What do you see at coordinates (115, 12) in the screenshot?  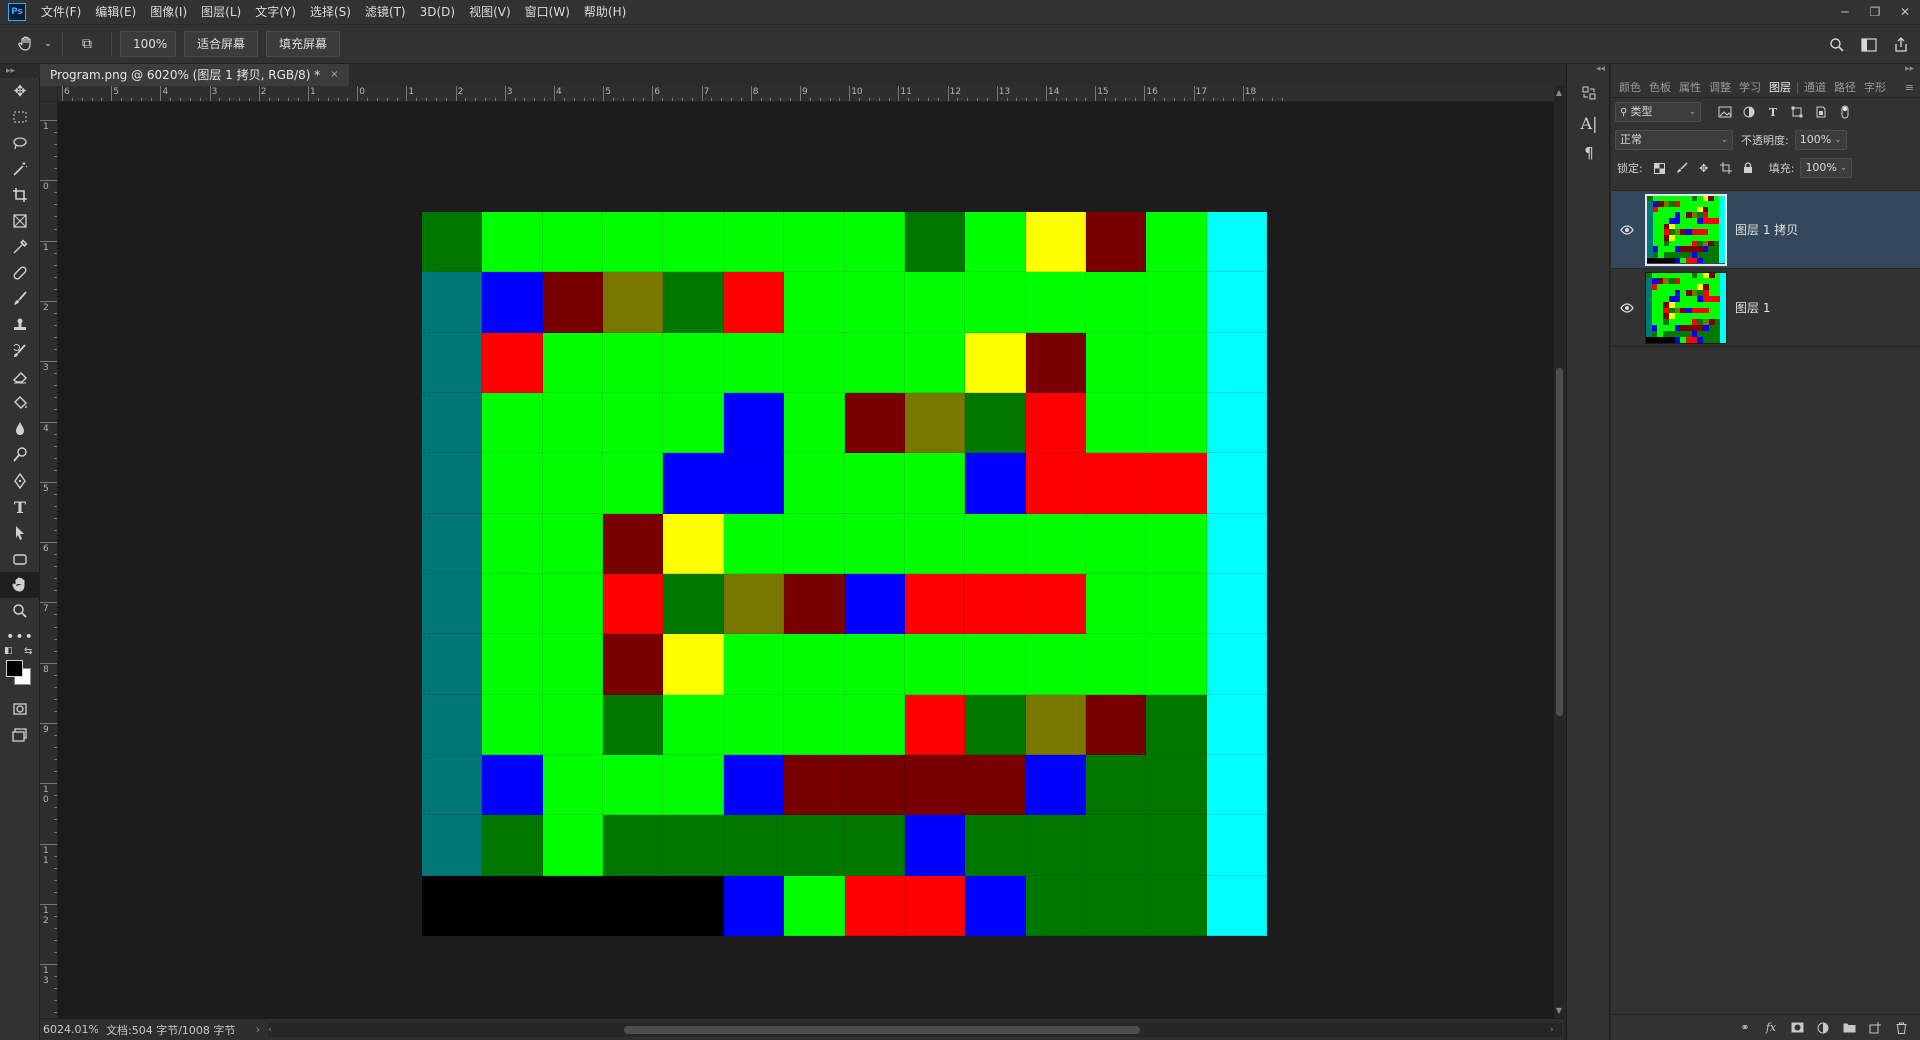 I see `menu-item: 编辑(E)` at bounding box center [115, 12].